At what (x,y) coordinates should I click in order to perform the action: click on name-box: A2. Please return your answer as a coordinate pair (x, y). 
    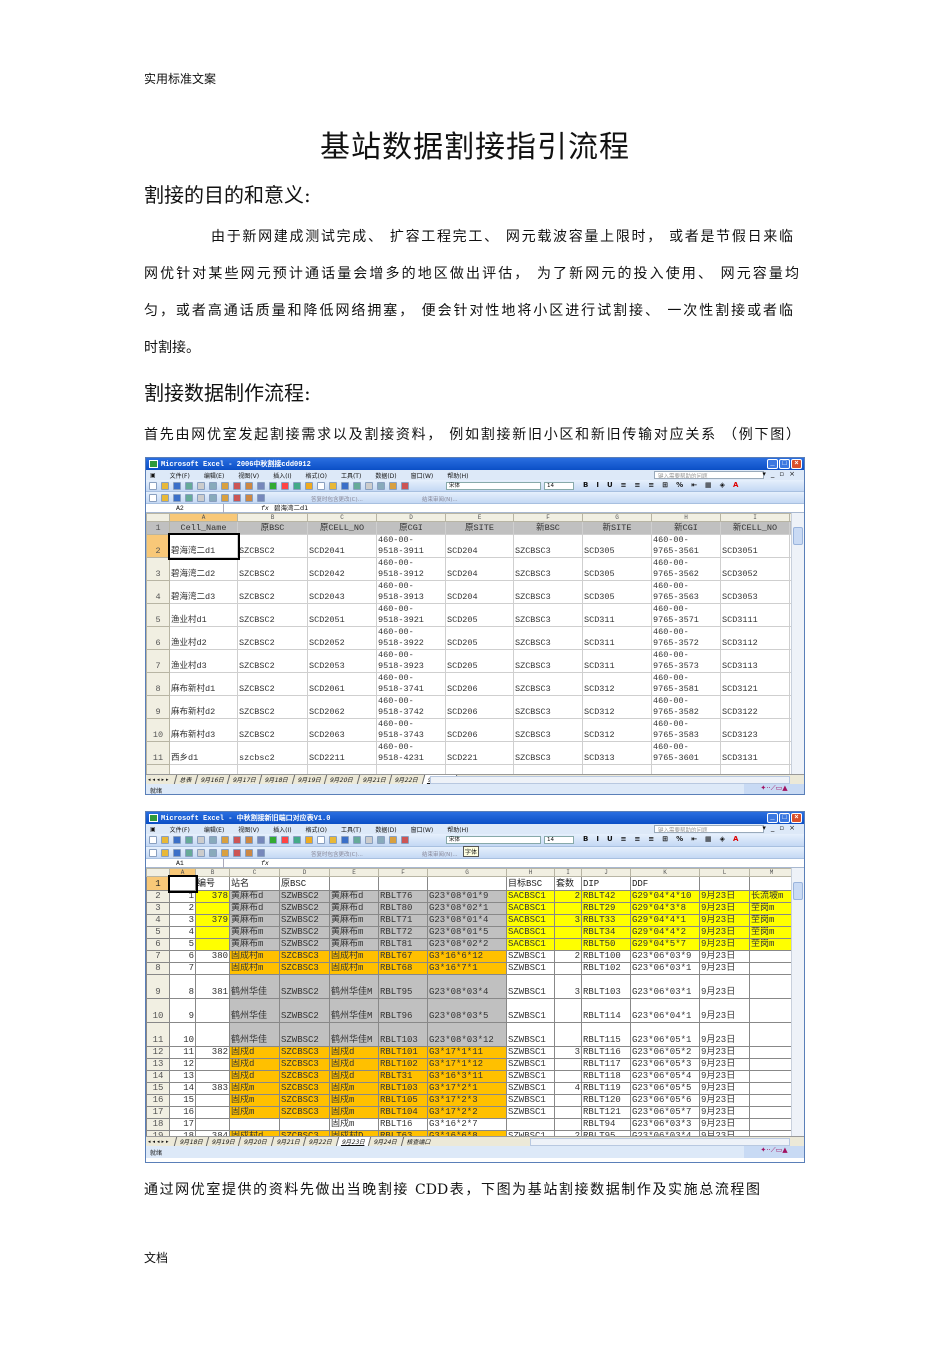
    Looking at the image, I should click on (185, 508).